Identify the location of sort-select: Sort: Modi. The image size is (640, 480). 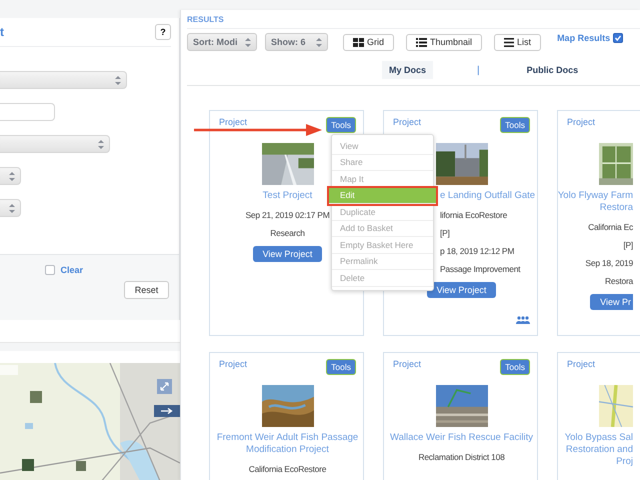
(222, 42).